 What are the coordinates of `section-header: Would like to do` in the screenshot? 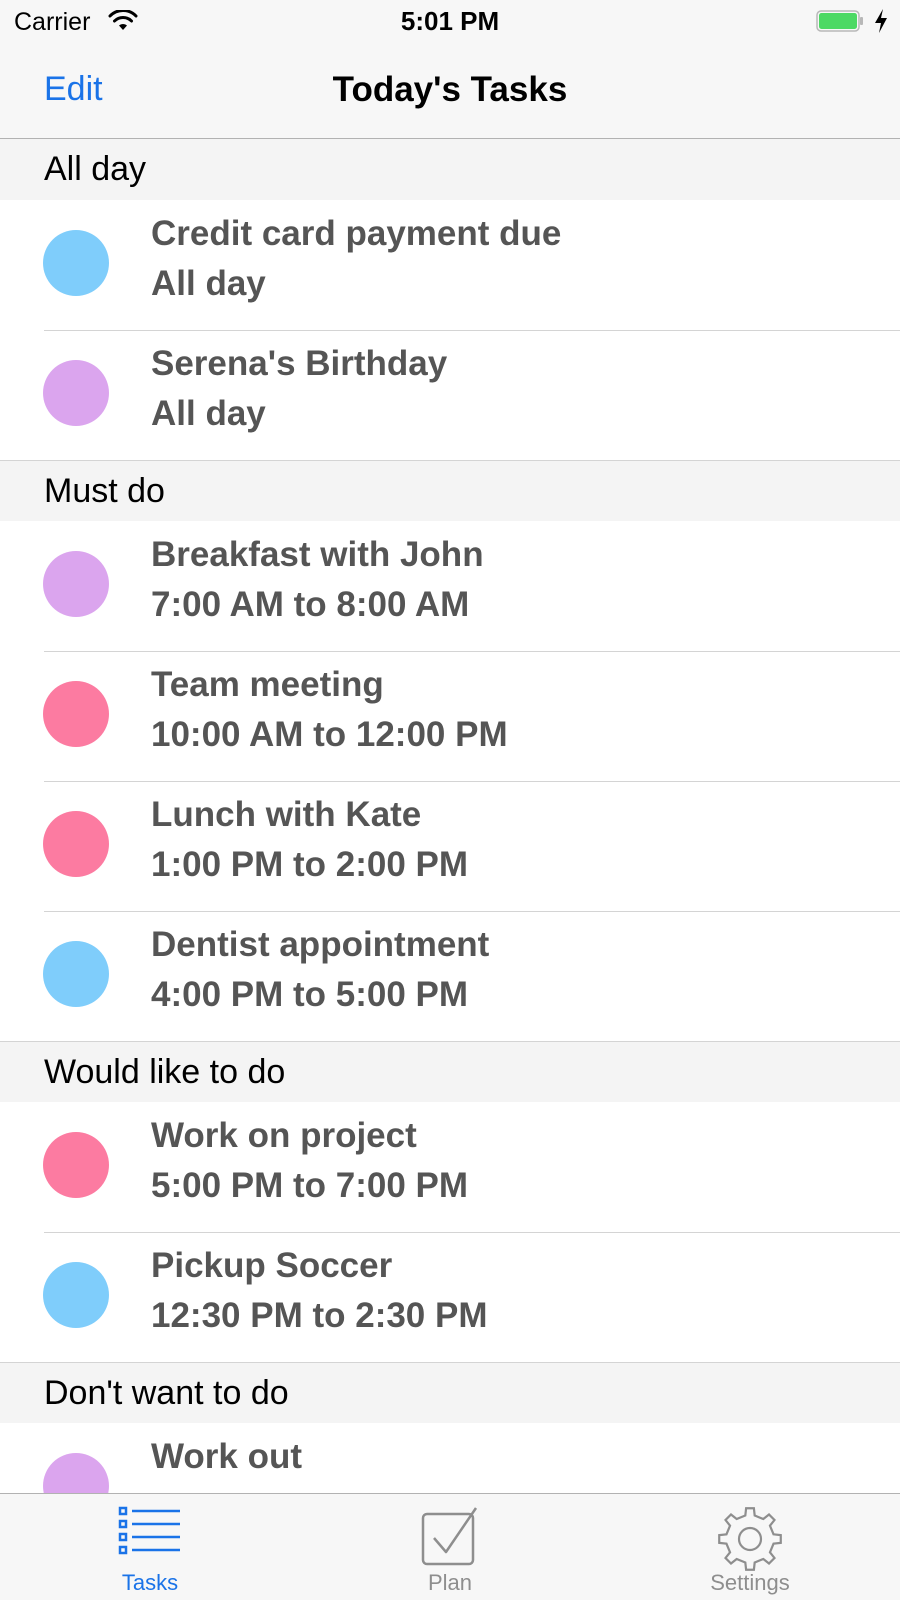 It's located at (450, 1071).